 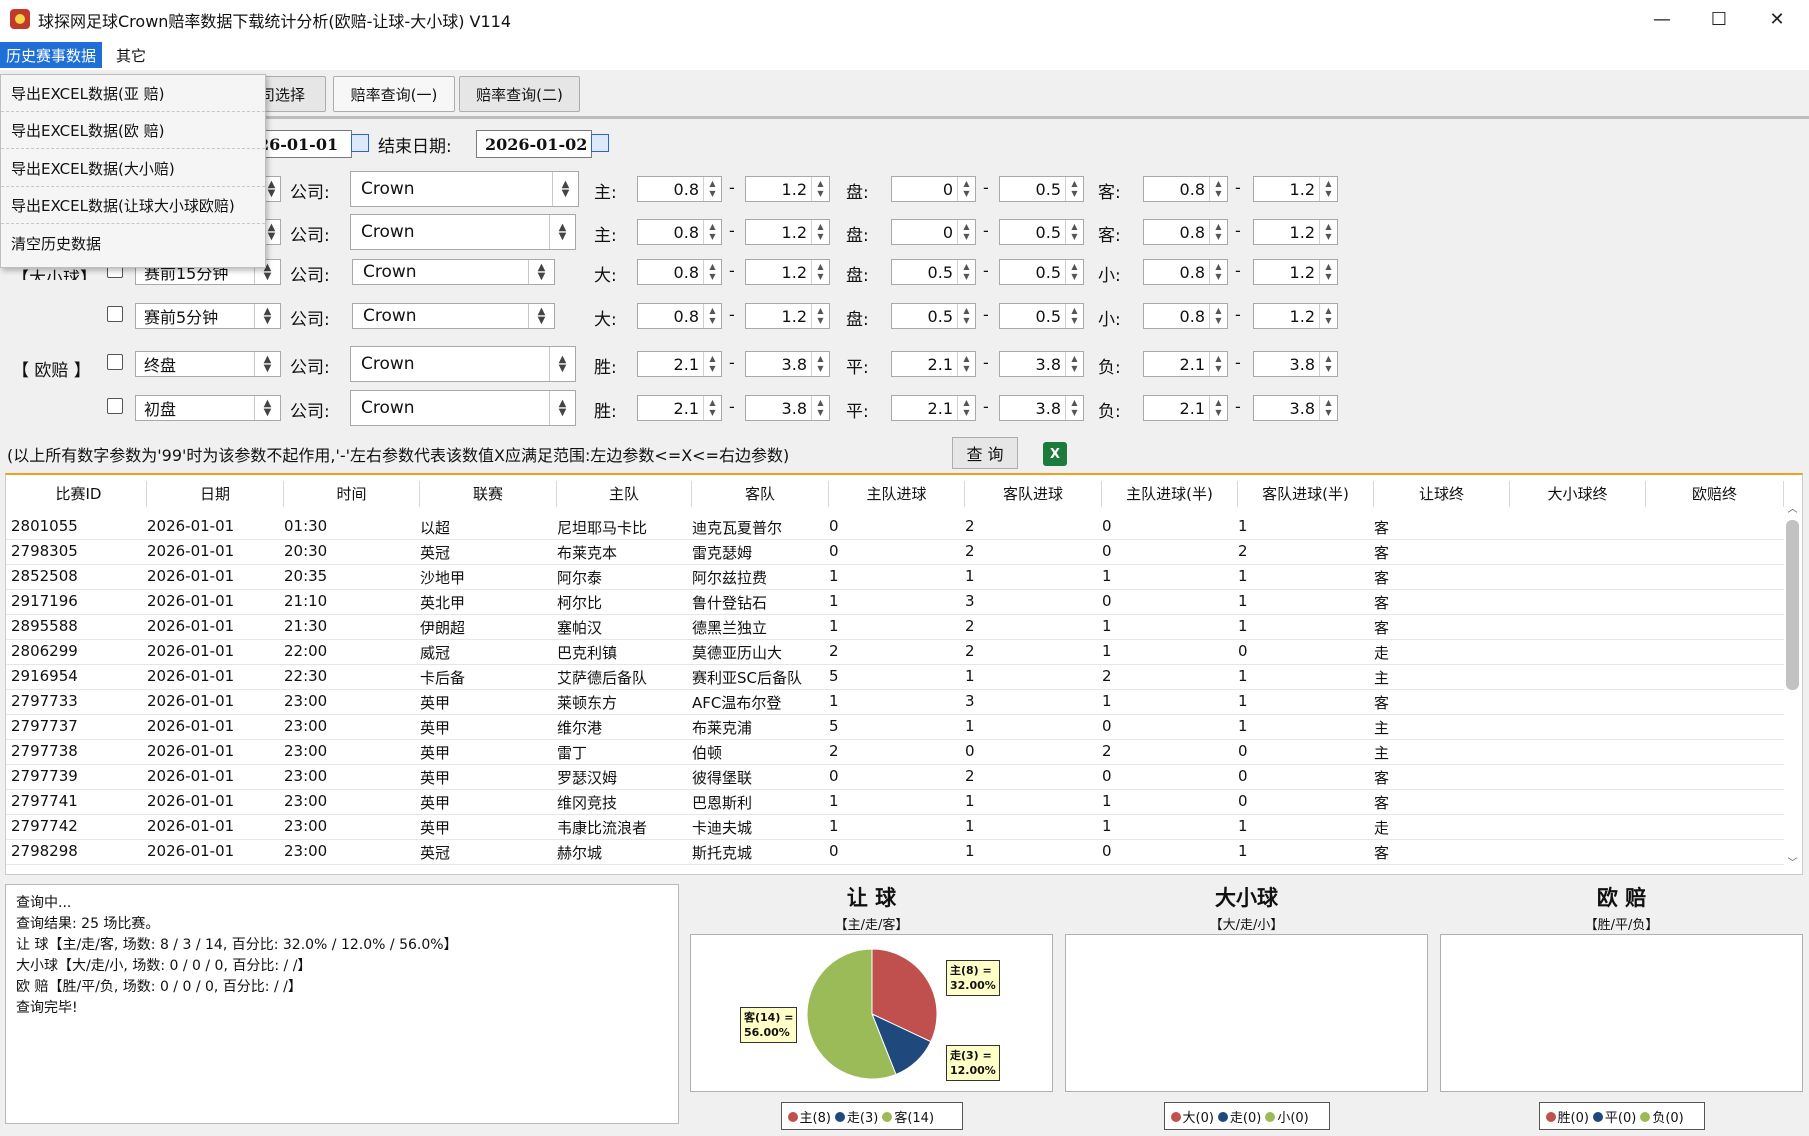 I want to click on table-row: 2797738 2026-01-01 23:00 英甲 雷丁 伯顿 2 0 2 0 主, so click(x=895, y=752).